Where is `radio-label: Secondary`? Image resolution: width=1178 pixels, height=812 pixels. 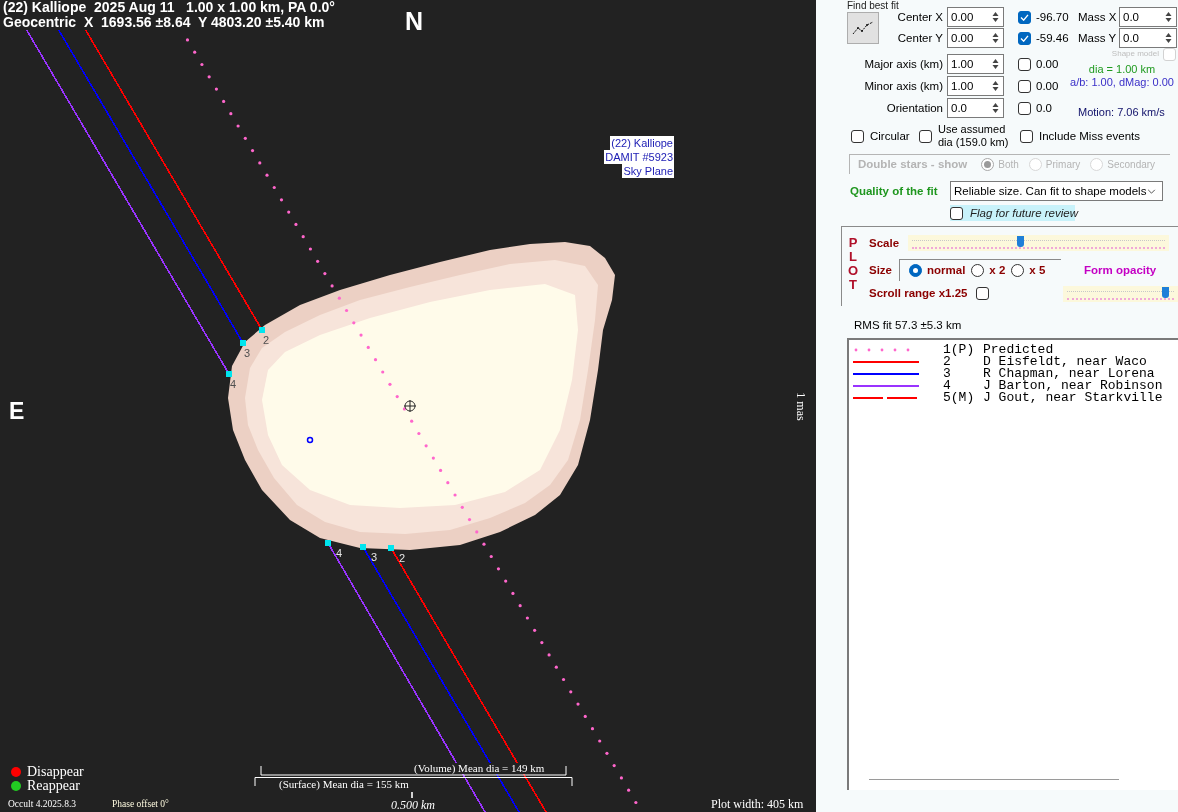
radio-label: Secondary is located at coordinates (1131, 164).